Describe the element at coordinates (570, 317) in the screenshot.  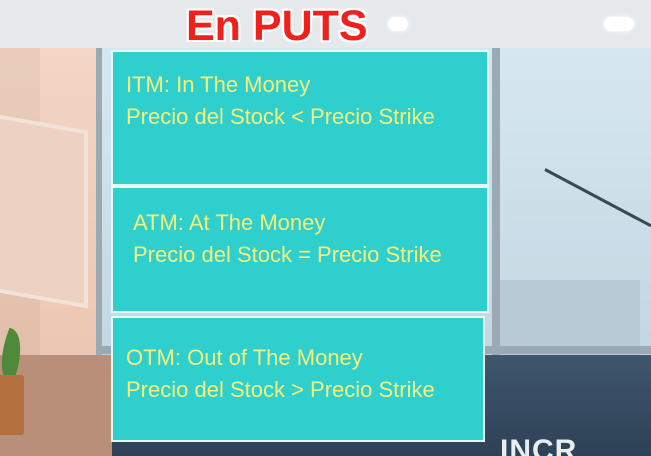
I see `city-skyline` at that location.